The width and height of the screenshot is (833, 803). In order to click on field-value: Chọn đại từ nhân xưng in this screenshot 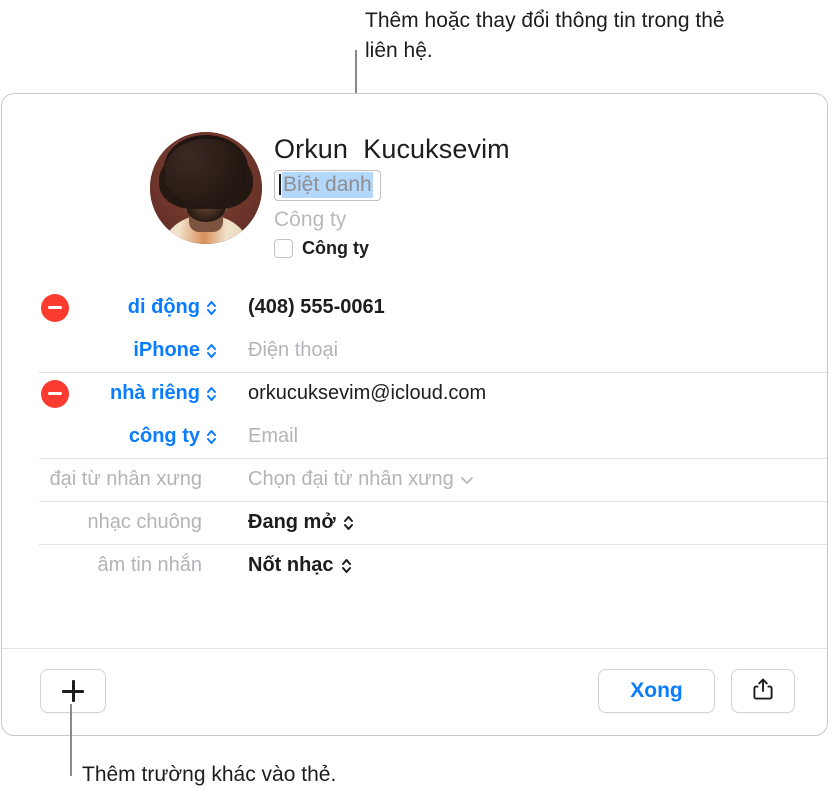, I will do `click(347, 479)`.